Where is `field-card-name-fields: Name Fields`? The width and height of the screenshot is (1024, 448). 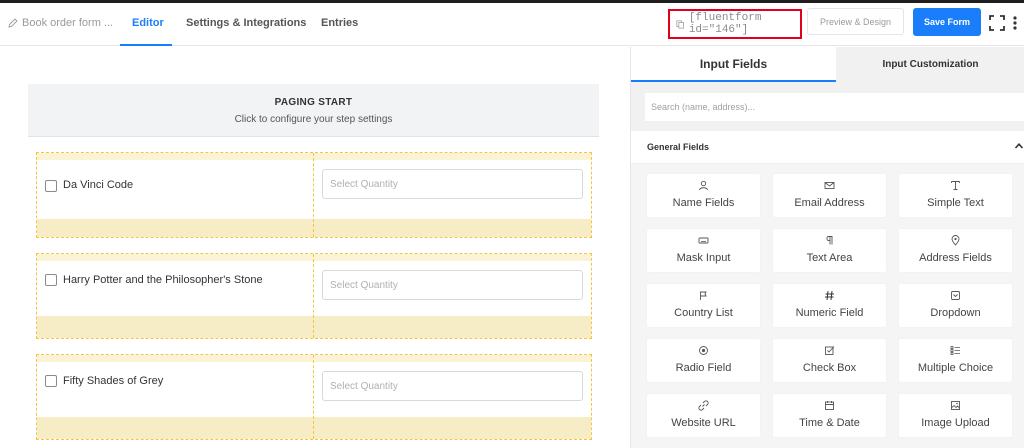
field-card-name-fields: Name Fields is located at coordinates (703, 195).